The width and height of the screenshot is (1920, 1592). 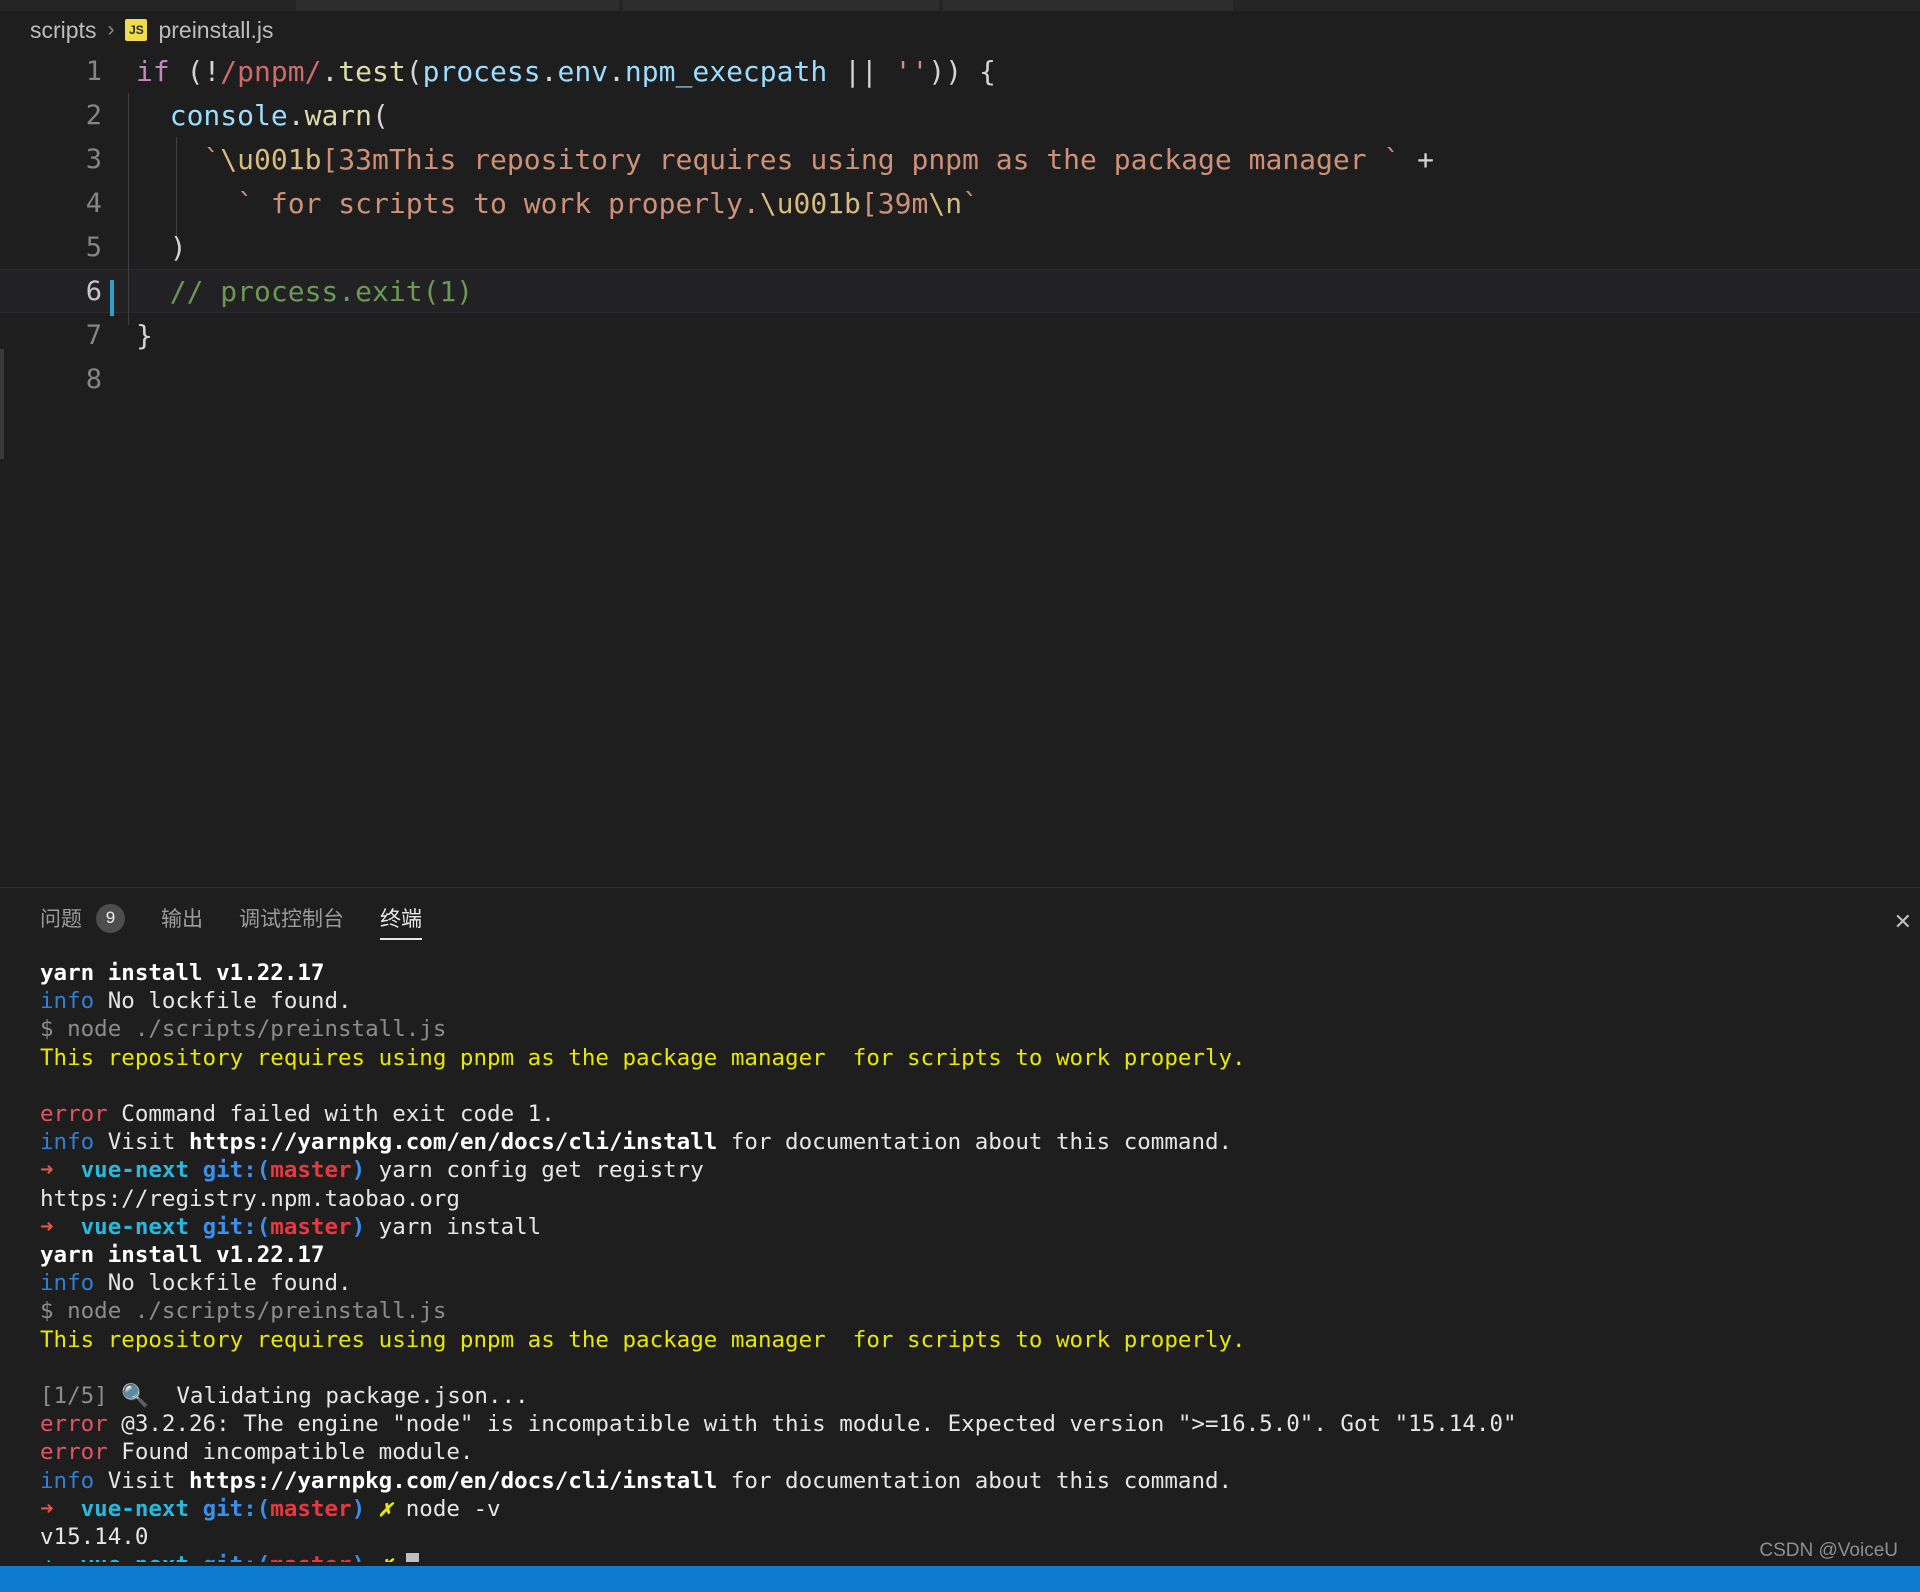 I want to click on code-token: (, so click(x=414, y=71).